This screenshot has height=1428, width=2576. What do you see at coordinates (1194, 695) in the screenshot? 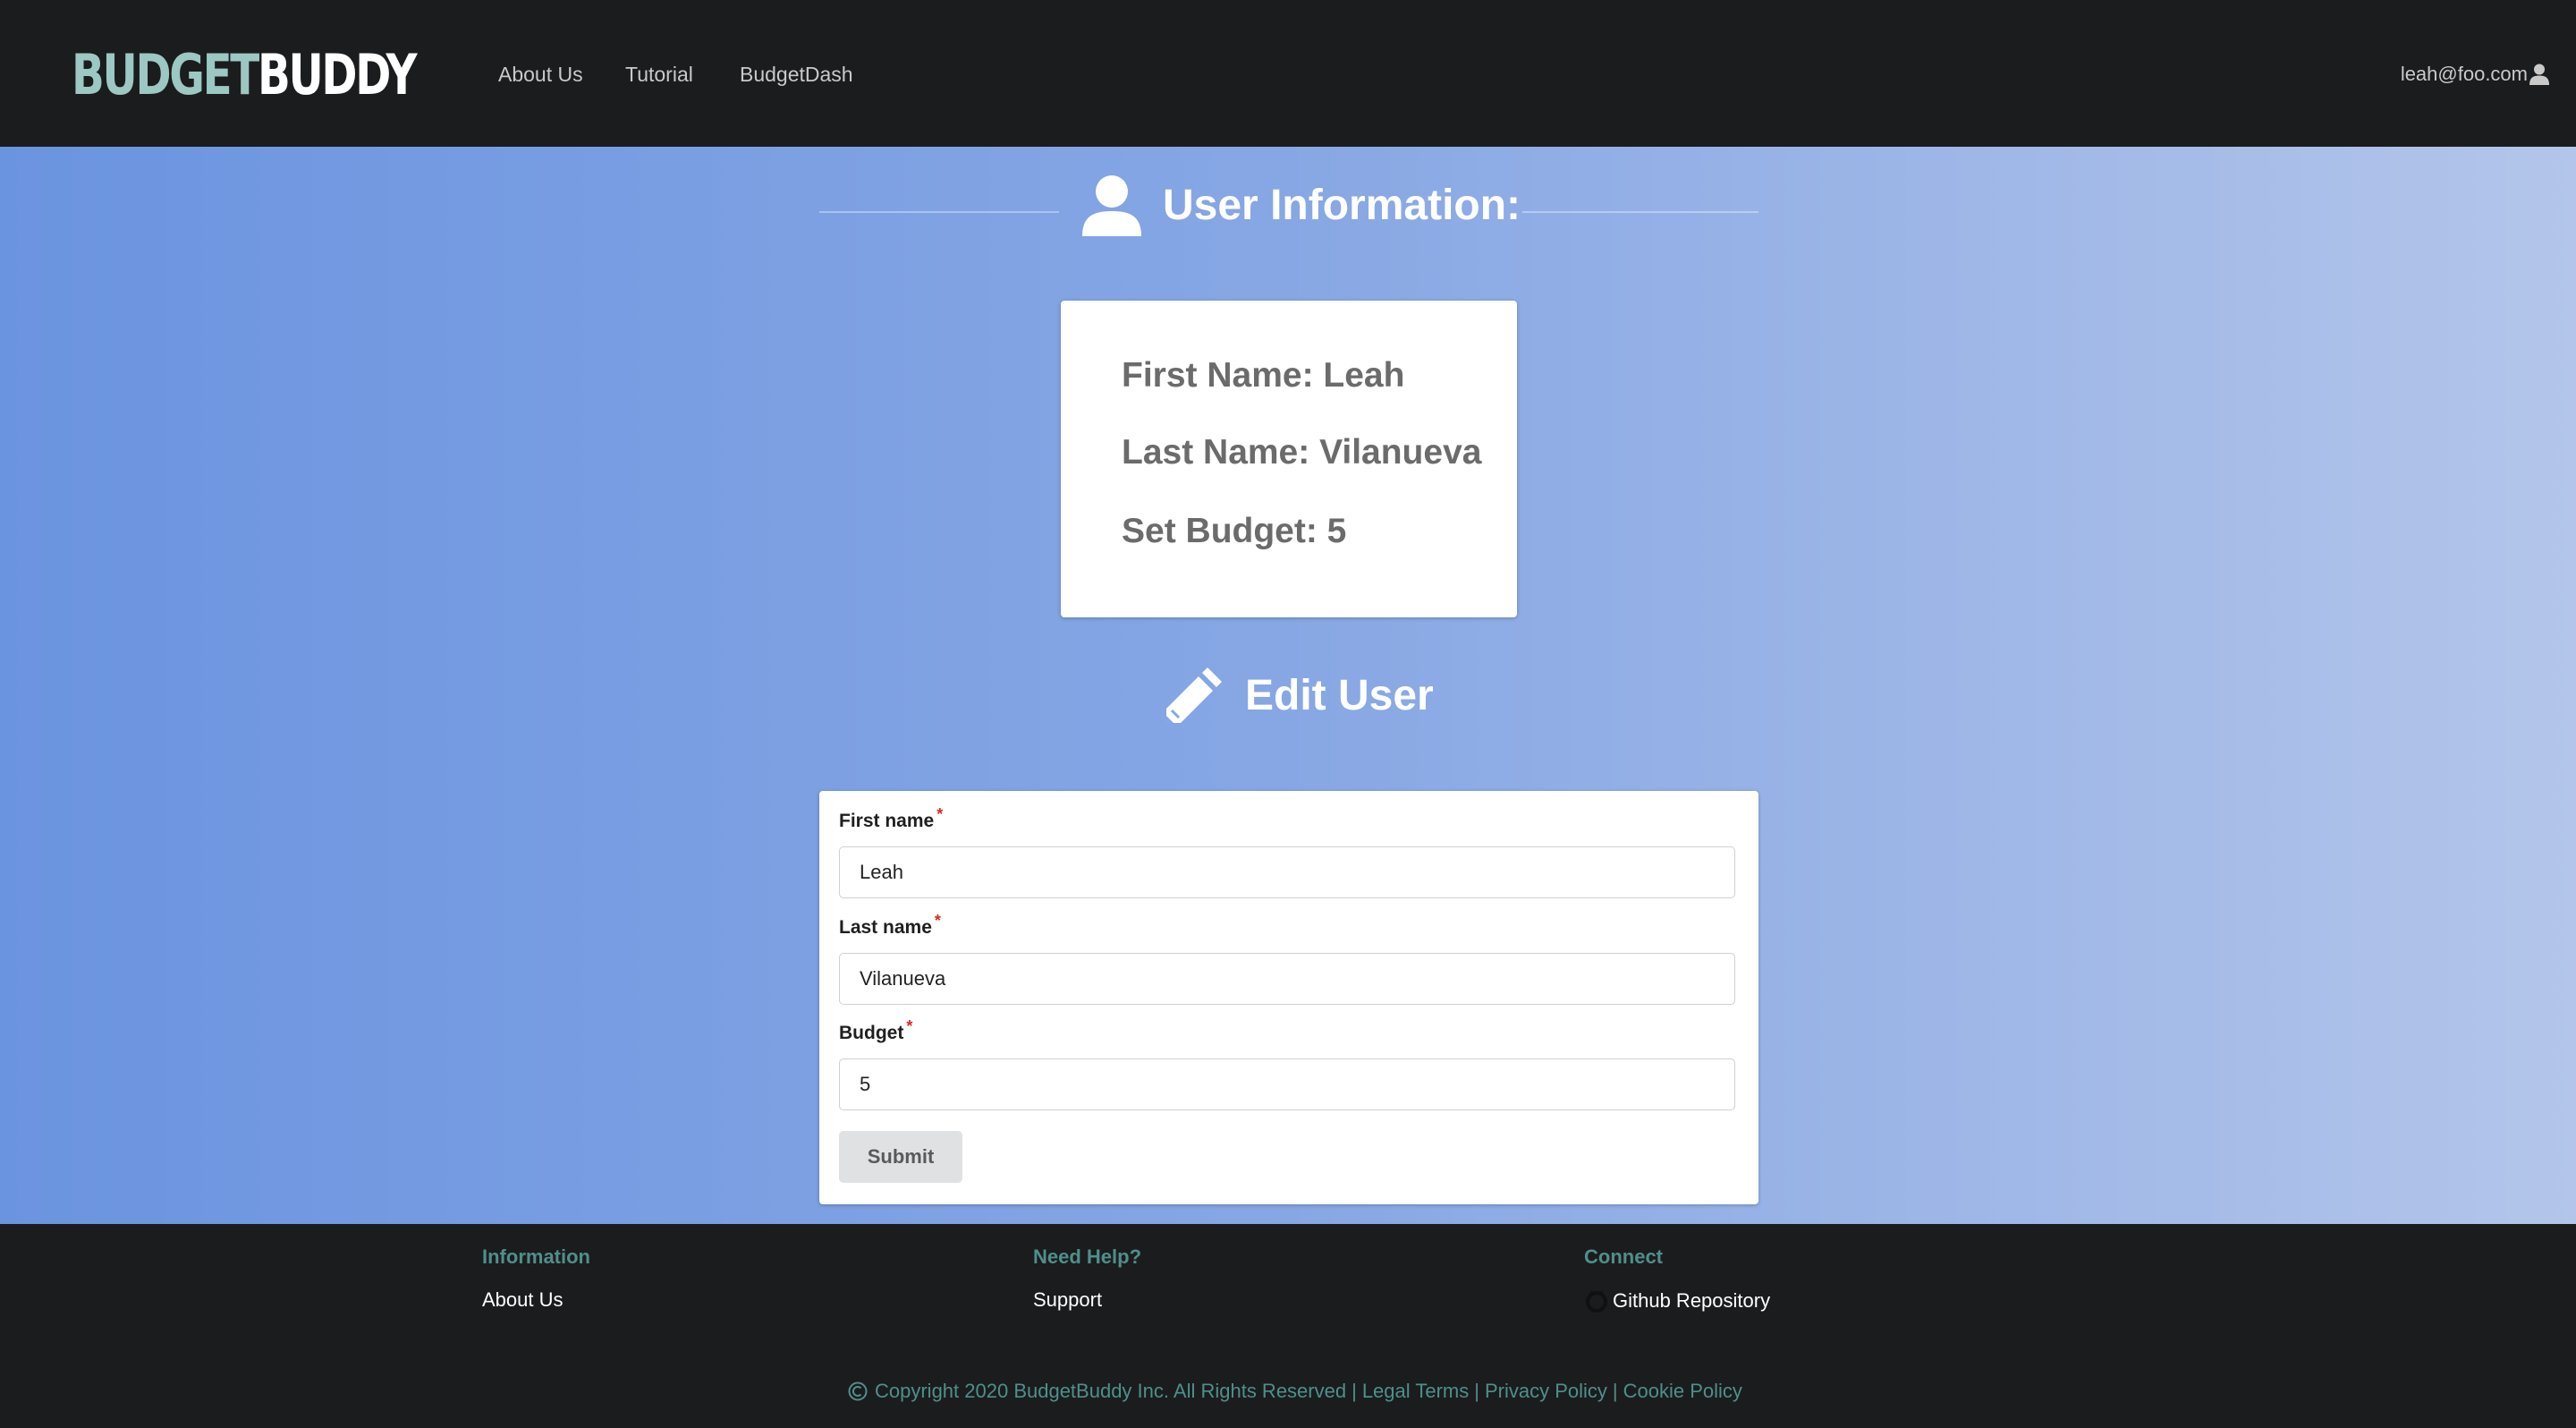
I see `pencil-icon` at bounding box center [1194, 695].